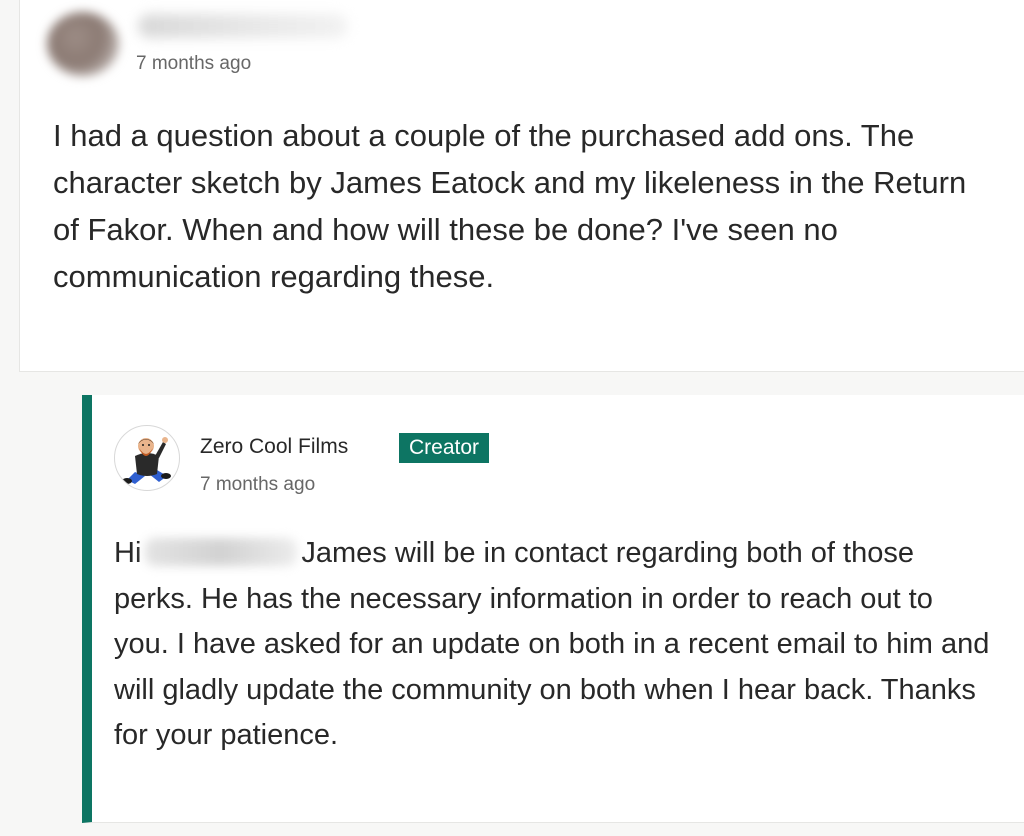  I want to click on commenter-name-redacted, so click(243, 26).